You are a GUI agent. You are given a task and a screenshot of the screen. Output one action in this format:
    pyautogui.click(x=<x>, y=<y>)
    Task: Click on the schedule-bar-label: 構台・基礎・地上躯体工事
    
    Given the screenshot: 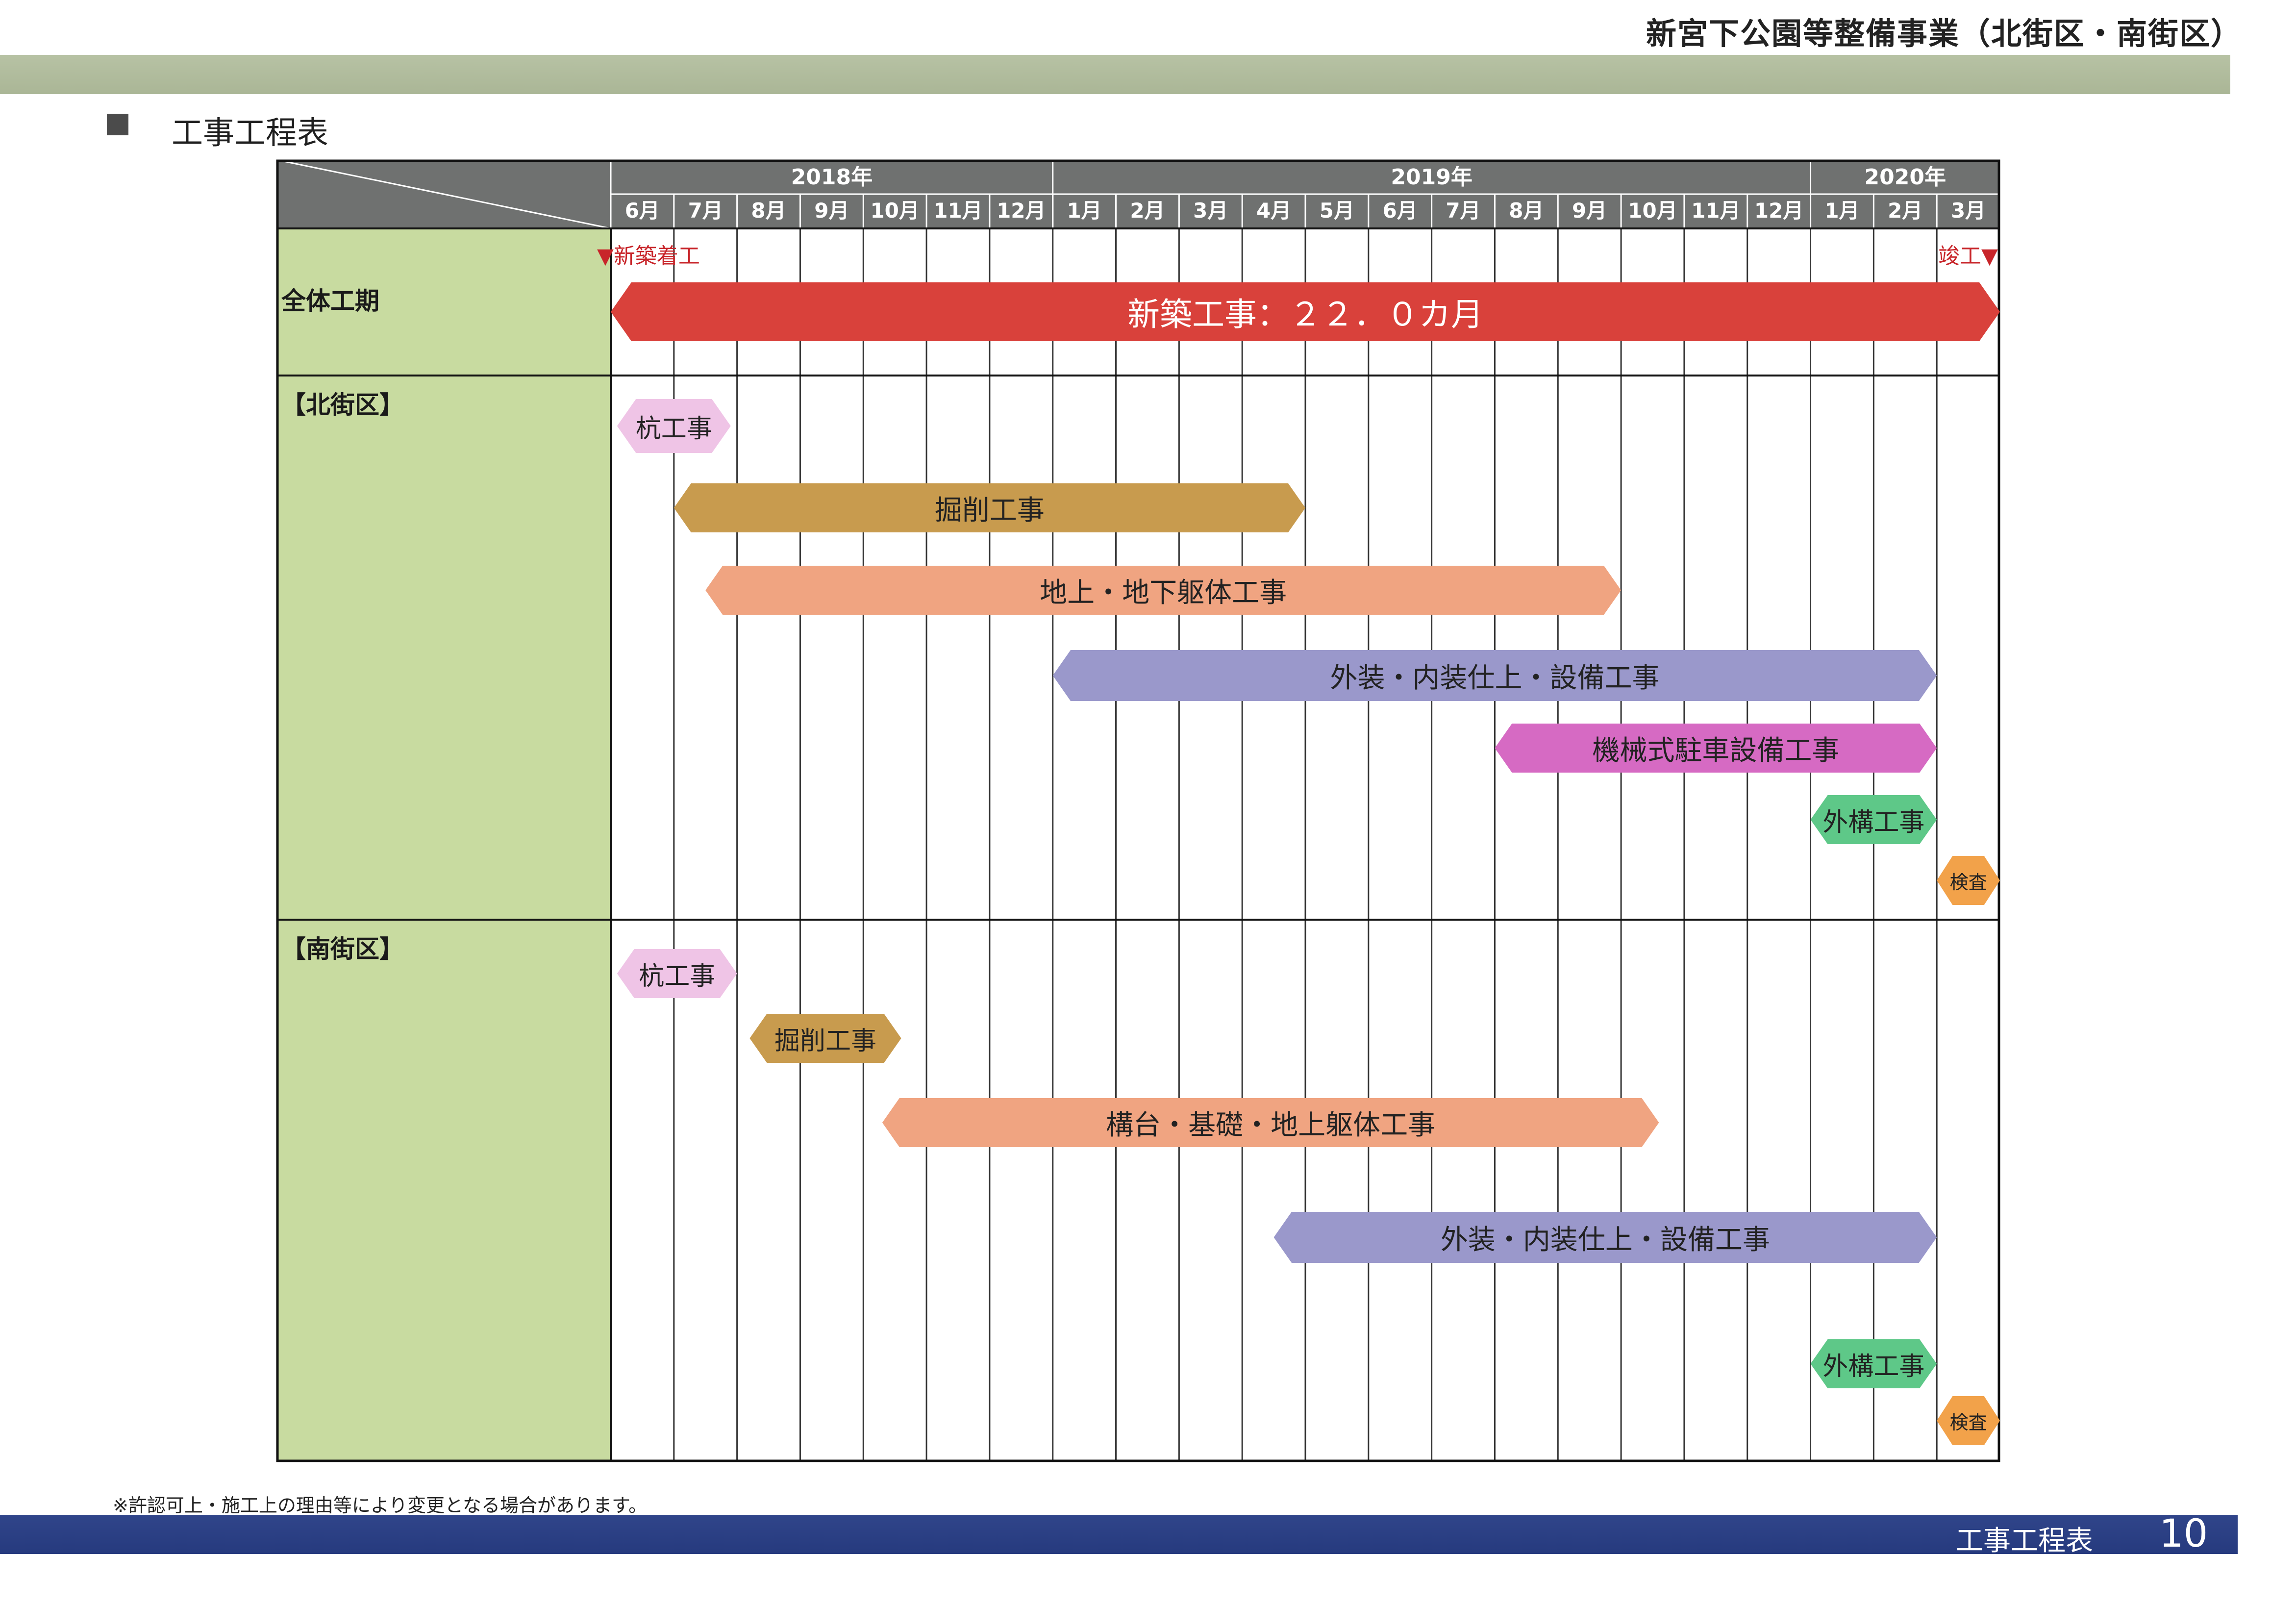 What is the action you would take?
    pyautogui.click(x=1271, y=1125)
    